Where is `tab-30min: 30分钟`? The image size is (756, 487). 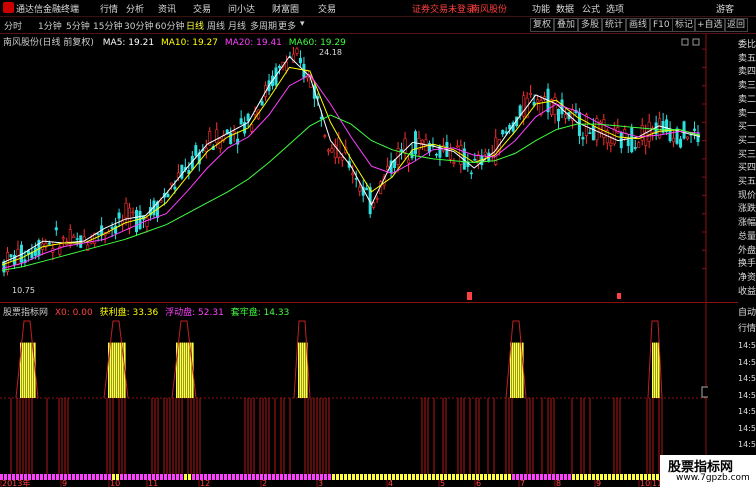 tab-30min: 30分钟 is located at coordinates (138, 25).